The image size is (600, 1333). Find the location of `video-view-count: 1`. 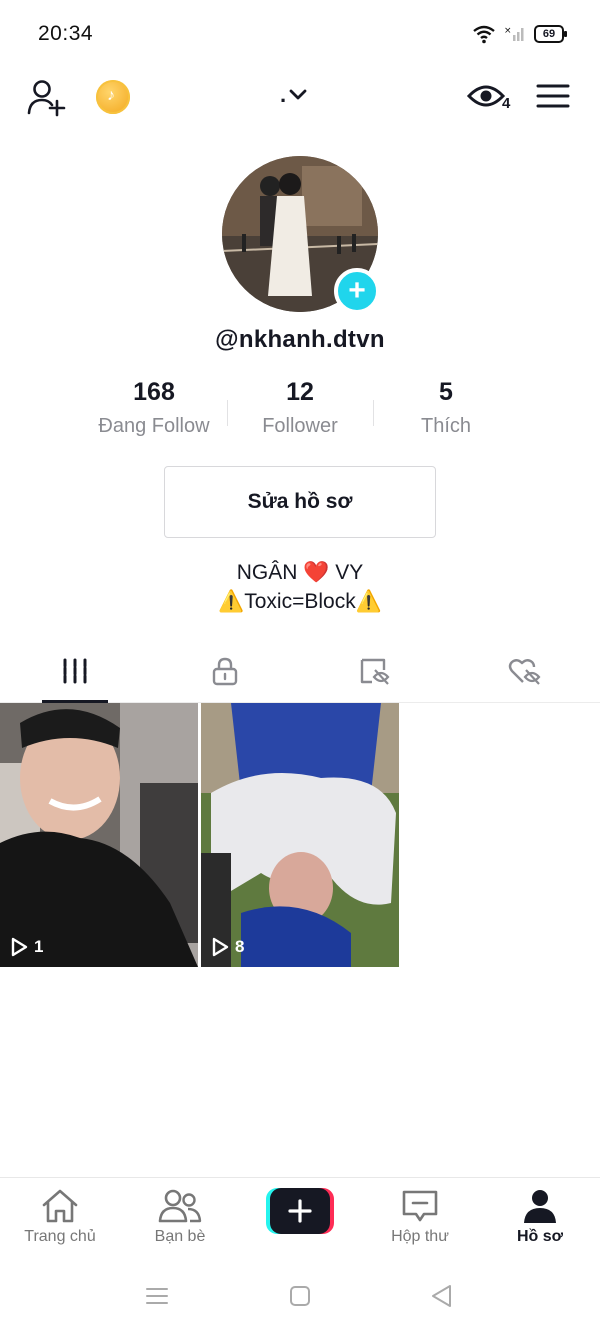

video-view-count: 1 is located at coordinates (26, 947).